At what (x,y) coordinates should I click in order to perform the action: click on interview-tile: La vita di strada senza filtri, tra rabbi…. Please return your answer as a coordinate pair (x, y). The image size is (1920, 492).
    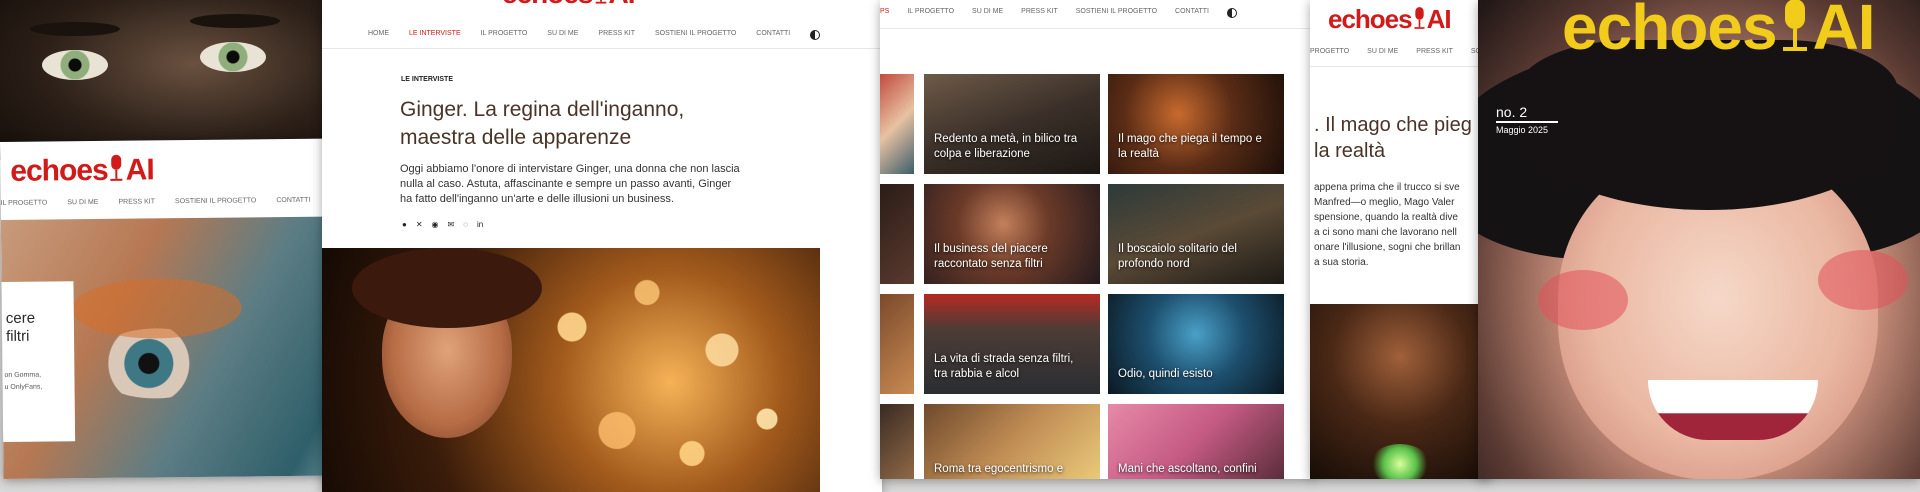
    Looking at the image, I should click on (1012, 344).